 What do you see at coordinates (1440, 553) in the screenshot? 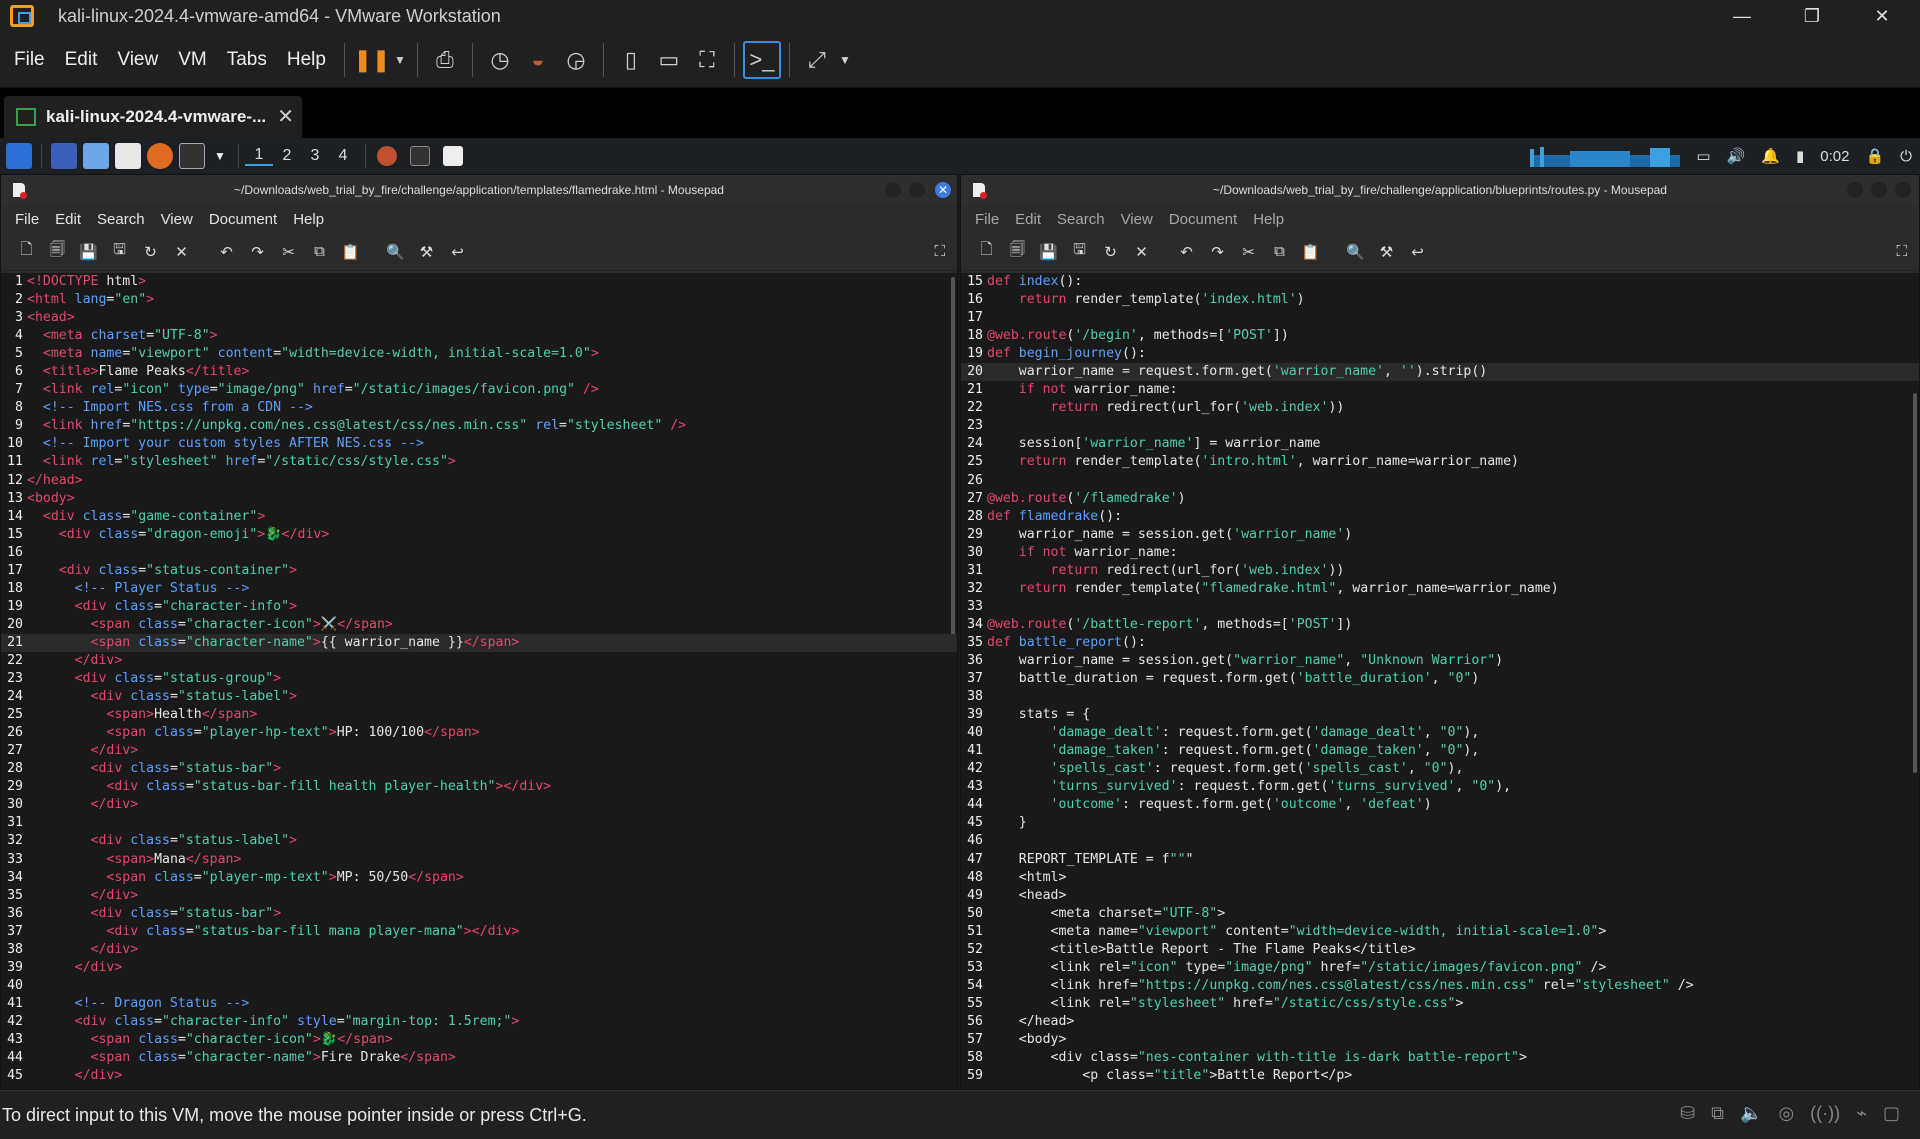
I see `code-line: 30 if not warrior_name:` at bounding box center [1440, 553].